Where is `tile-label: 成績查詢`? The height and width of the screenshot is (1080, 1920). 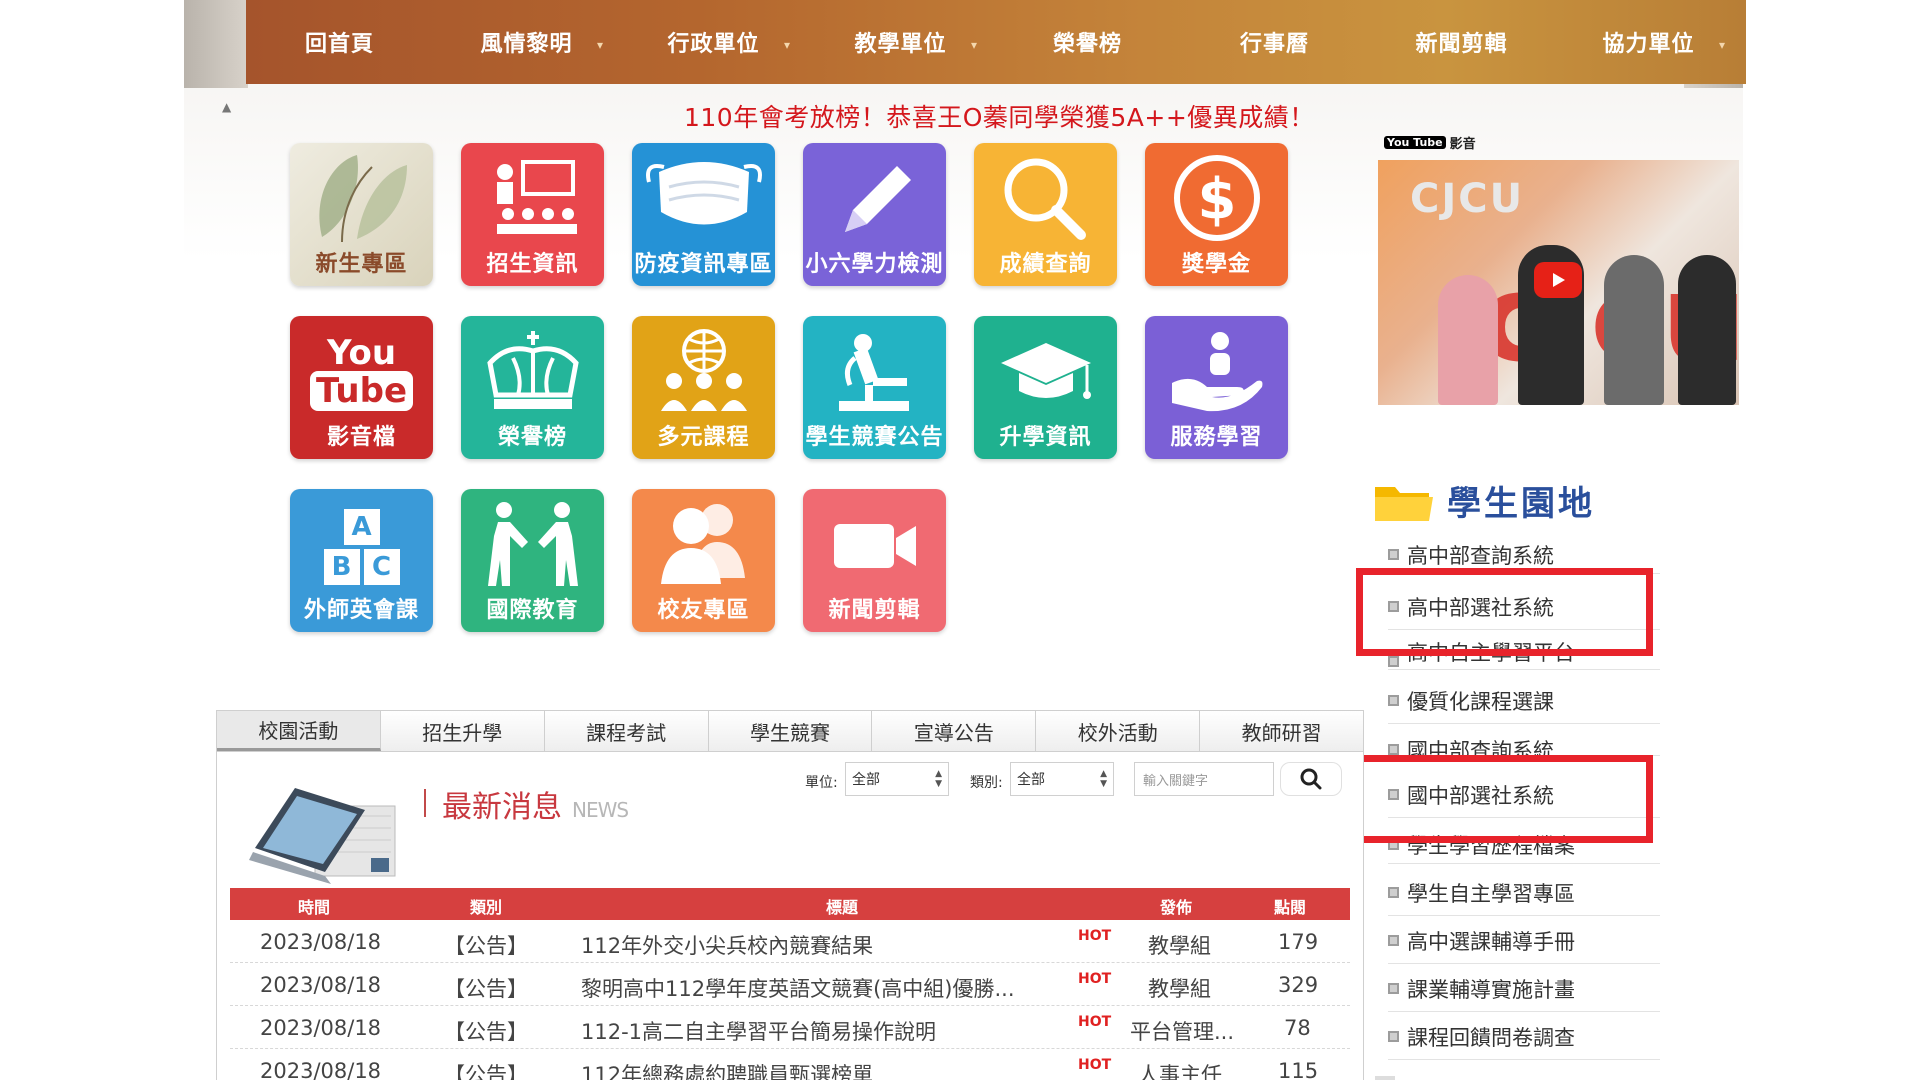
tile-label: 成績查詢 is located at coordinates (1045, 264).